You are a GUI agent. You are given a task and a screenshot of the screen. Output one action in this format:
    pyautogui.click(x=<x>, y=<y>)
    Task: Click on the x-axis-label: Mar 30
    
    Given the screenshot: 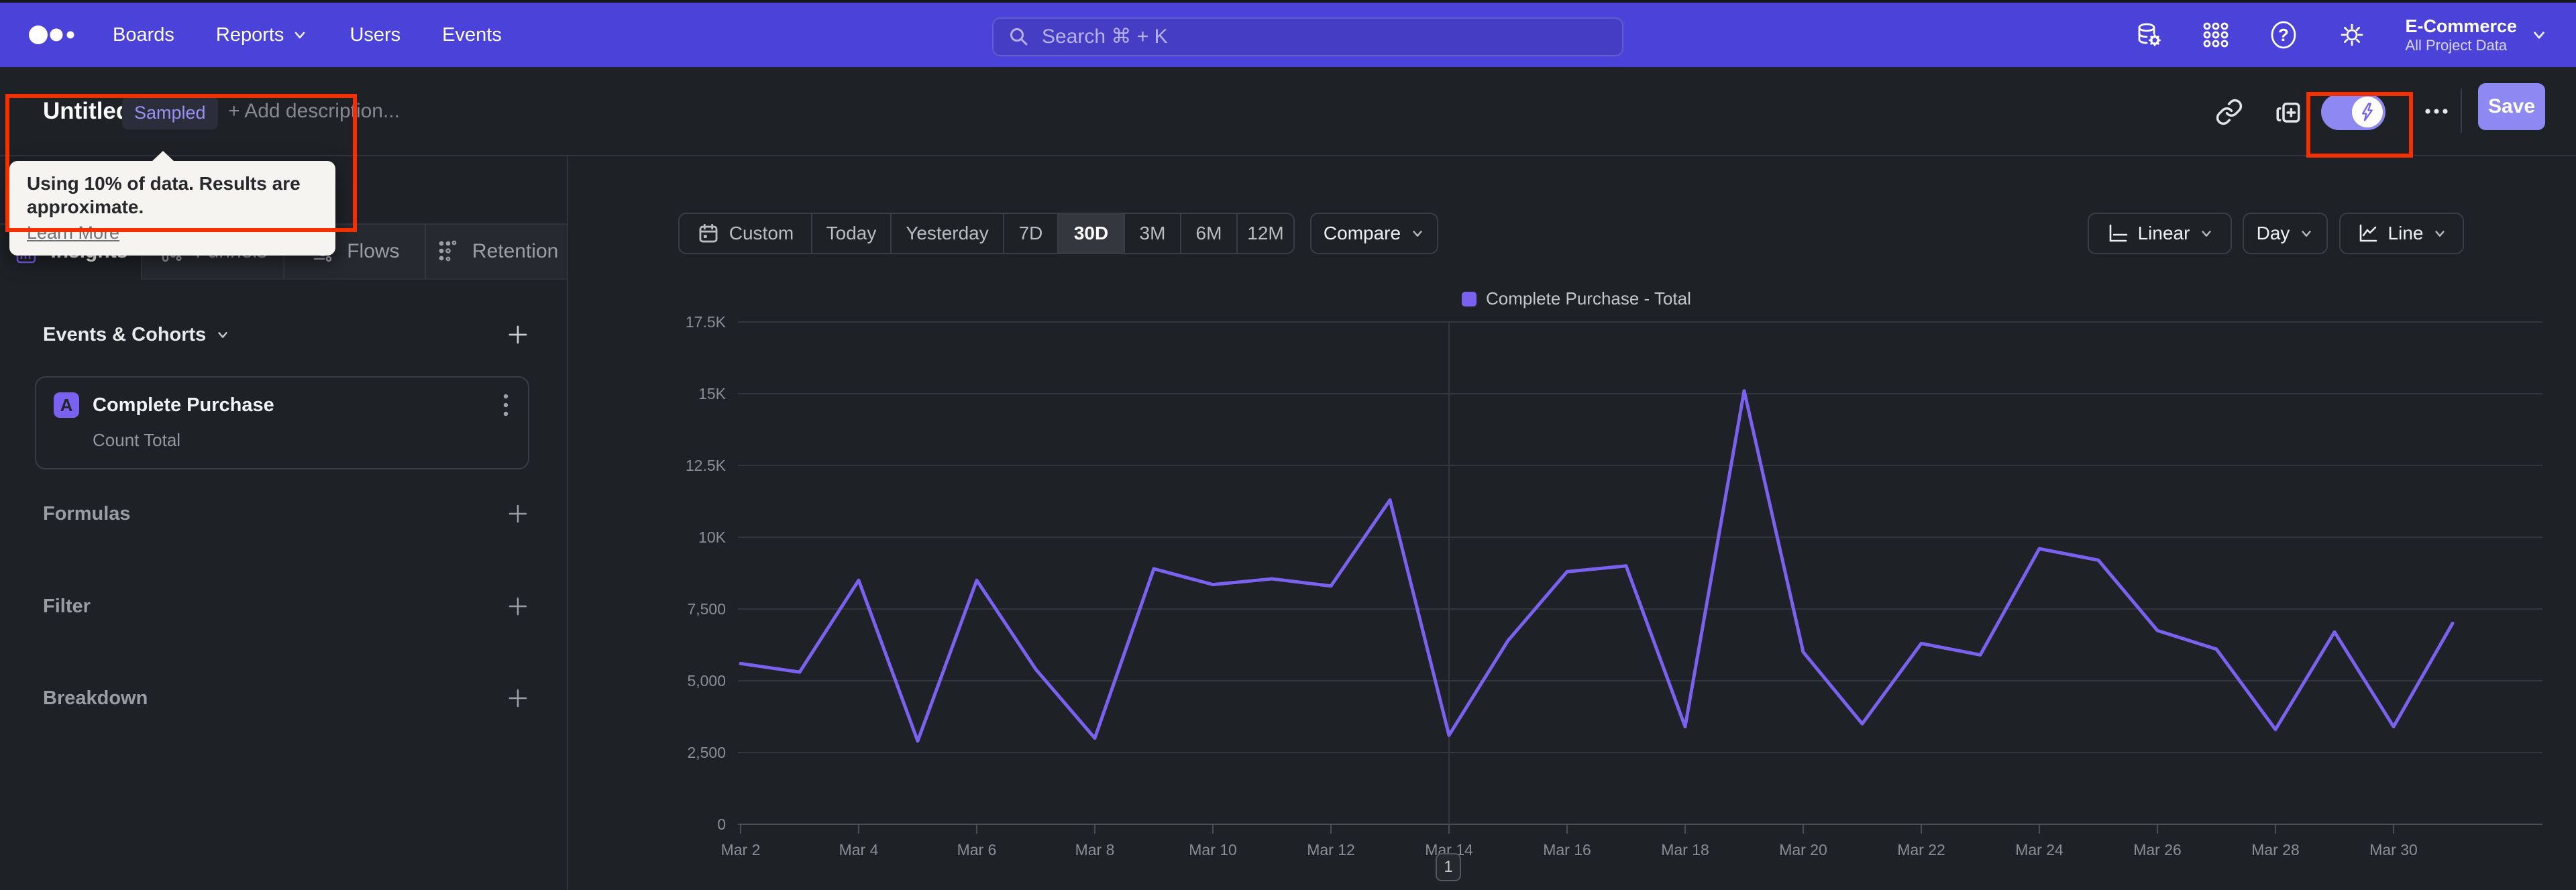 What is the action you would take?
    pyautogui.click(x=2393, y=849)
    